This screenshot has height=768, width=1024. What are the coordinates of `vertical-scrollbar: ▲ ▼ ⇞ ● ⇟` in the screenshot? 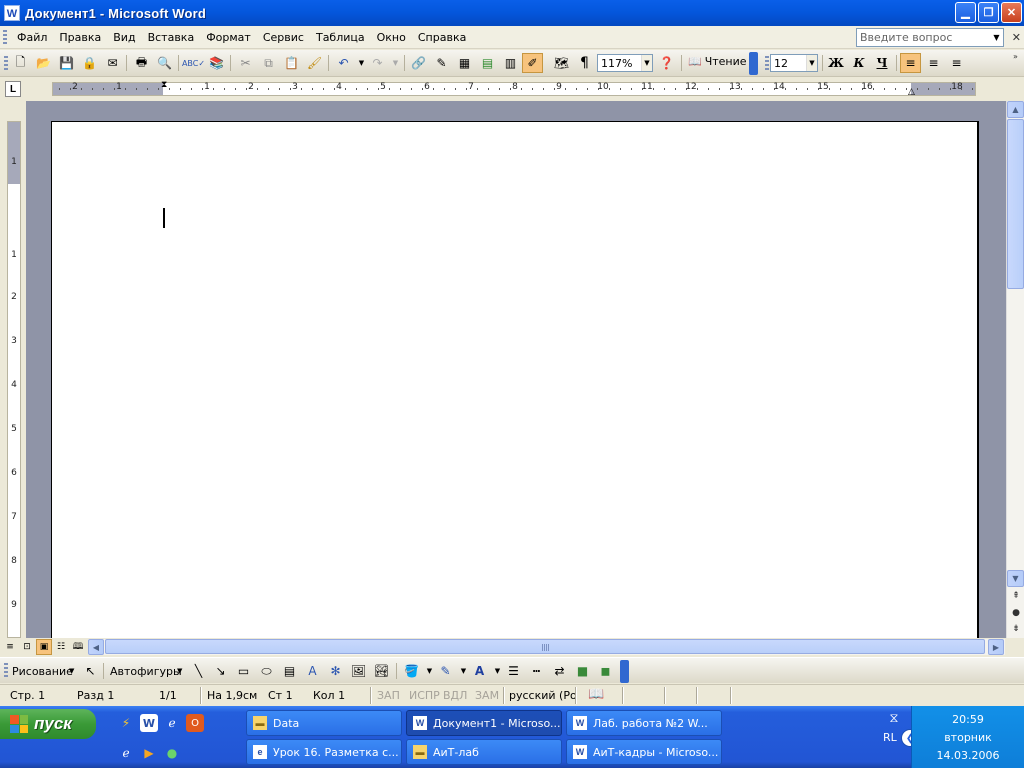 It's located at (1015, 369).